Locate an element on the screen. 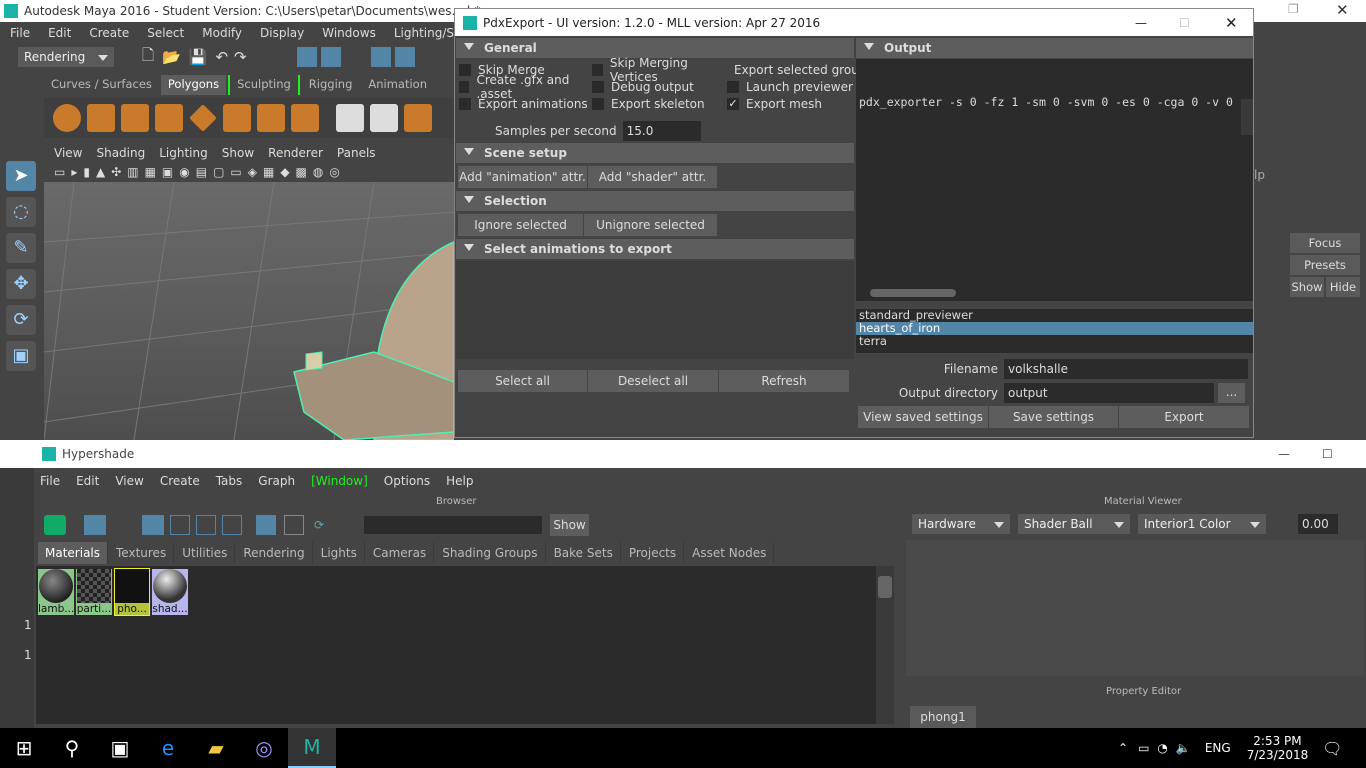 Image resolution: width=1366 pixels, height=768 pixels. create-gfx-asset-checkbox: Create .gfx and .asset is located at coordinates (525, 87).